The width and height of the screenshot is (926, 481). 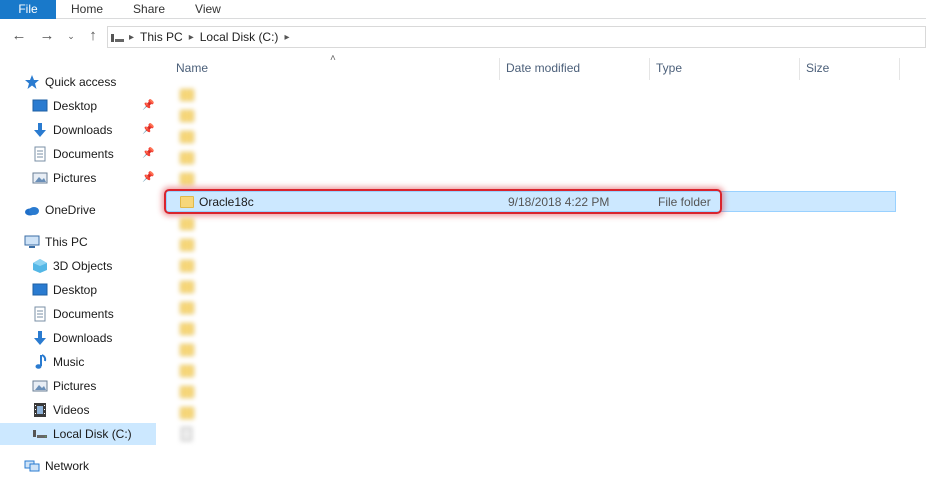 What do you see at coordinates (516, 37) in the screenshot?
I see `address-bar: ▸ This PC ▸ Local Disk (C:) ▸` at bounding box center [516, 37].